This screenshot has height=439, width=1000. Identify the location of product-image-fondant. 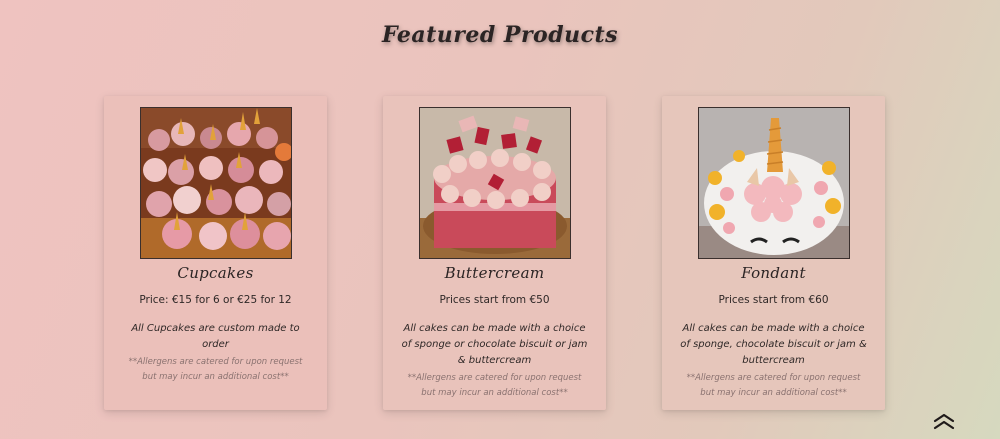
(774, 183).